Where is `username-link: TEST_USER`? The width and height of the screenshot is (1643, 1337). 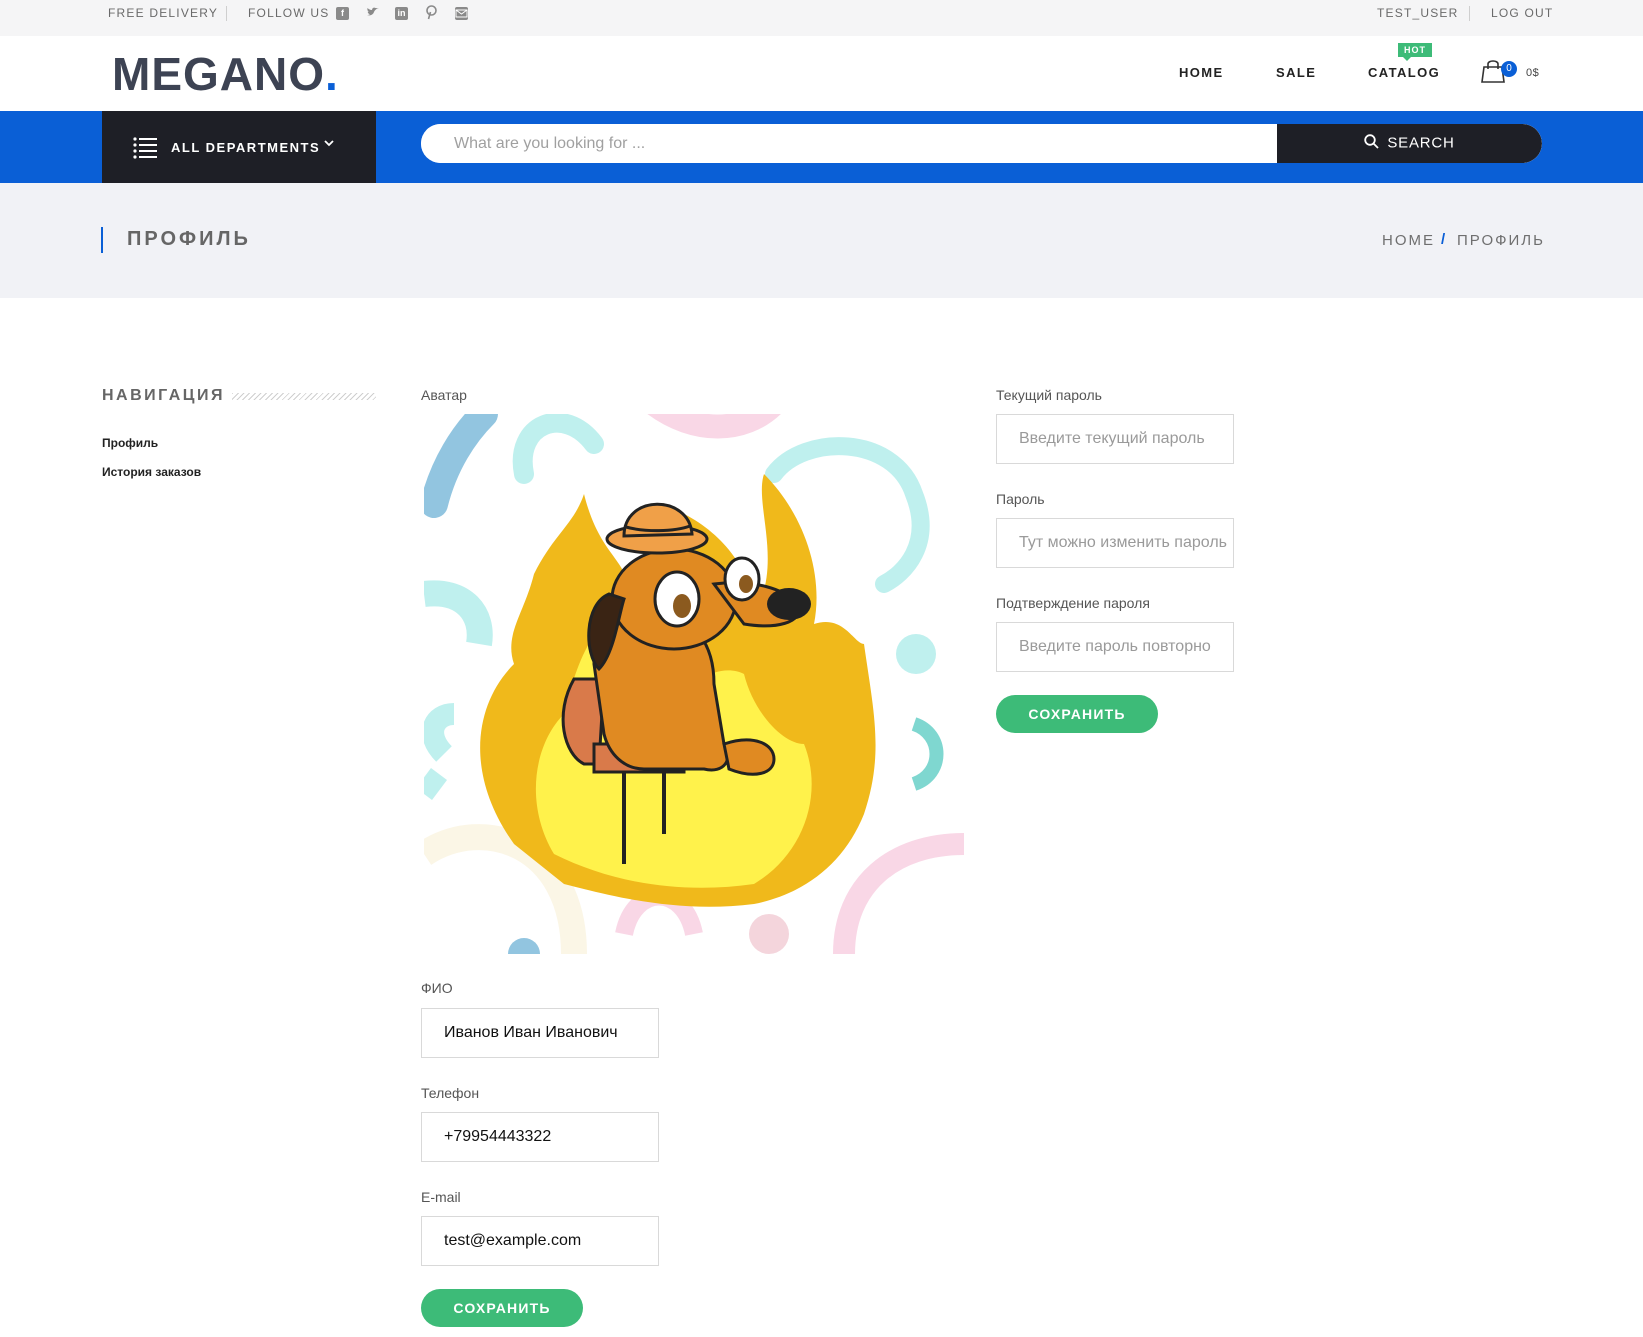 username-link: TEST_USER is located at coordinates (1417, 13).